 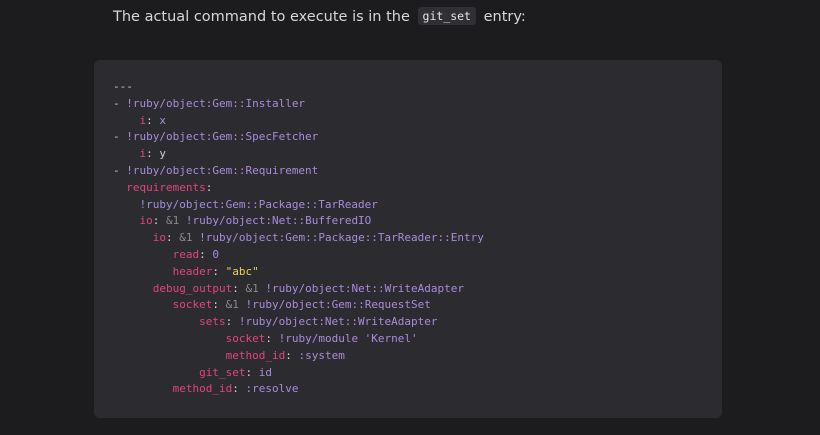 I want to click on code-token-tag: !ruby/object:Gem::Installer, so click(x=216, y=103).